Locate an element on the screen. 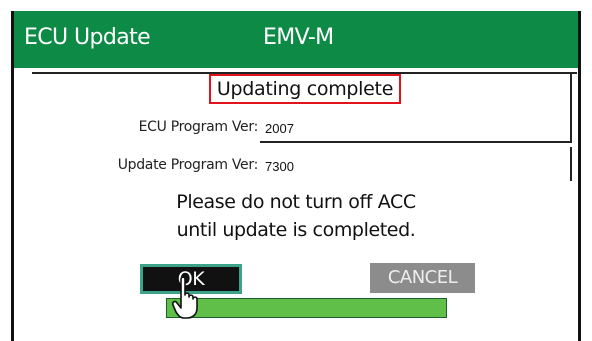 This screenshot has width=592, height=341. update-program-version-value: 7300 is located at coordinates (279, 166).